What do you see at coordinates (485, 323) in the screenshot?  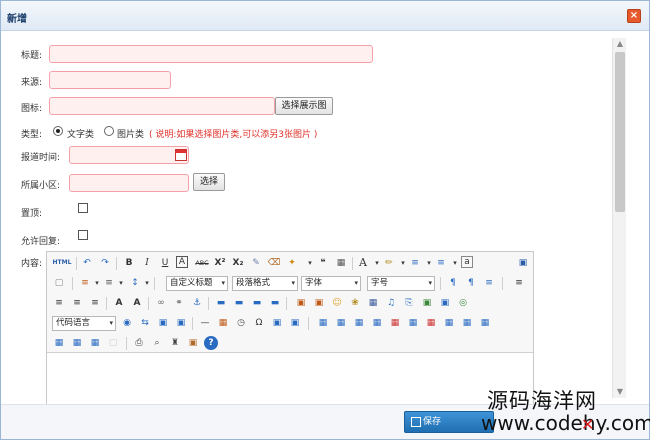 I see `merge-down-icon: ▦` at bounding box center [485, 323].